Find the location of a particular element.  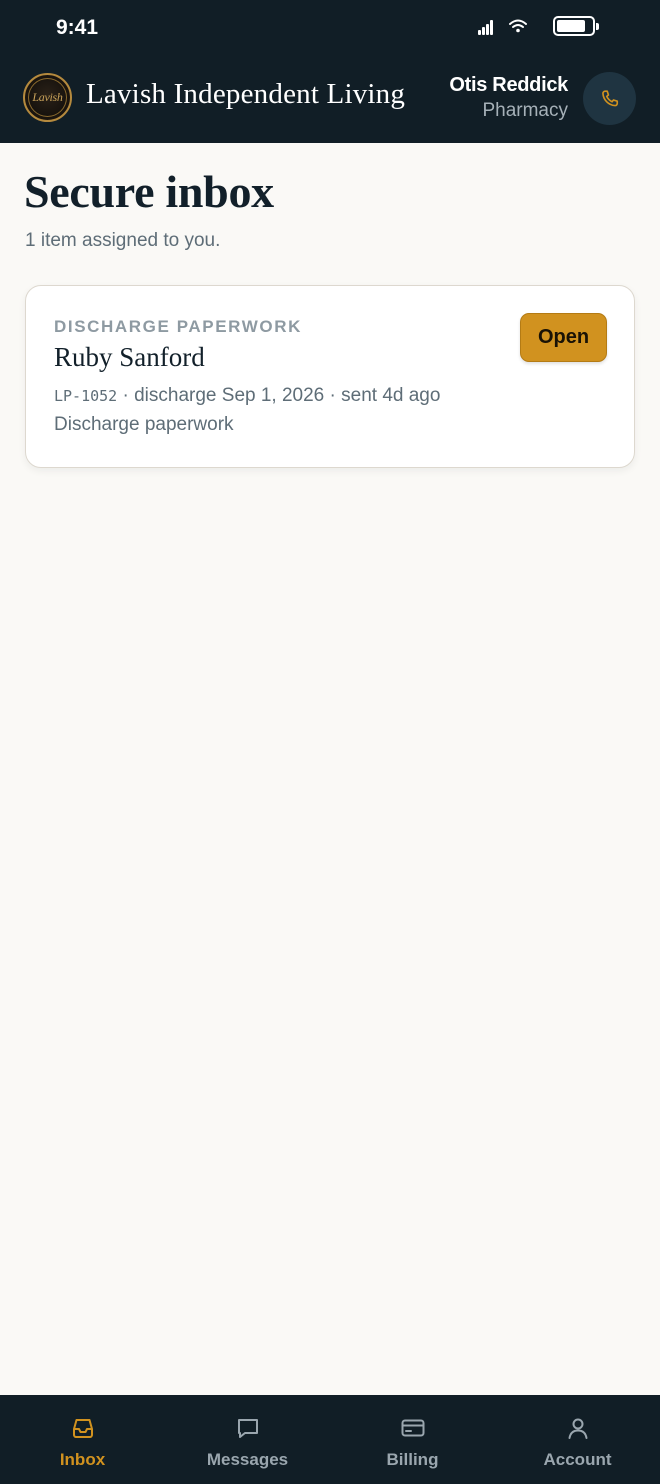

message-icon is located at coordinates (247, 1428).